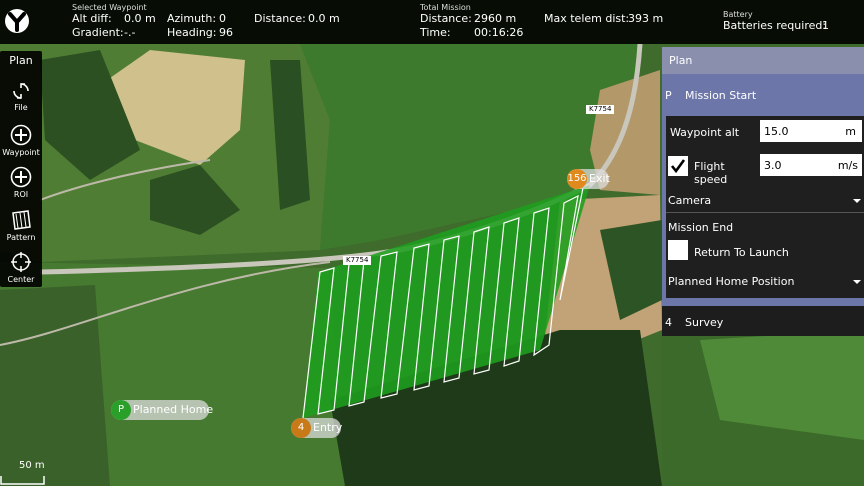 This screenshot has height=486, width=864. I want to click on entry-marker: 4 Entry, so click(317, 428).